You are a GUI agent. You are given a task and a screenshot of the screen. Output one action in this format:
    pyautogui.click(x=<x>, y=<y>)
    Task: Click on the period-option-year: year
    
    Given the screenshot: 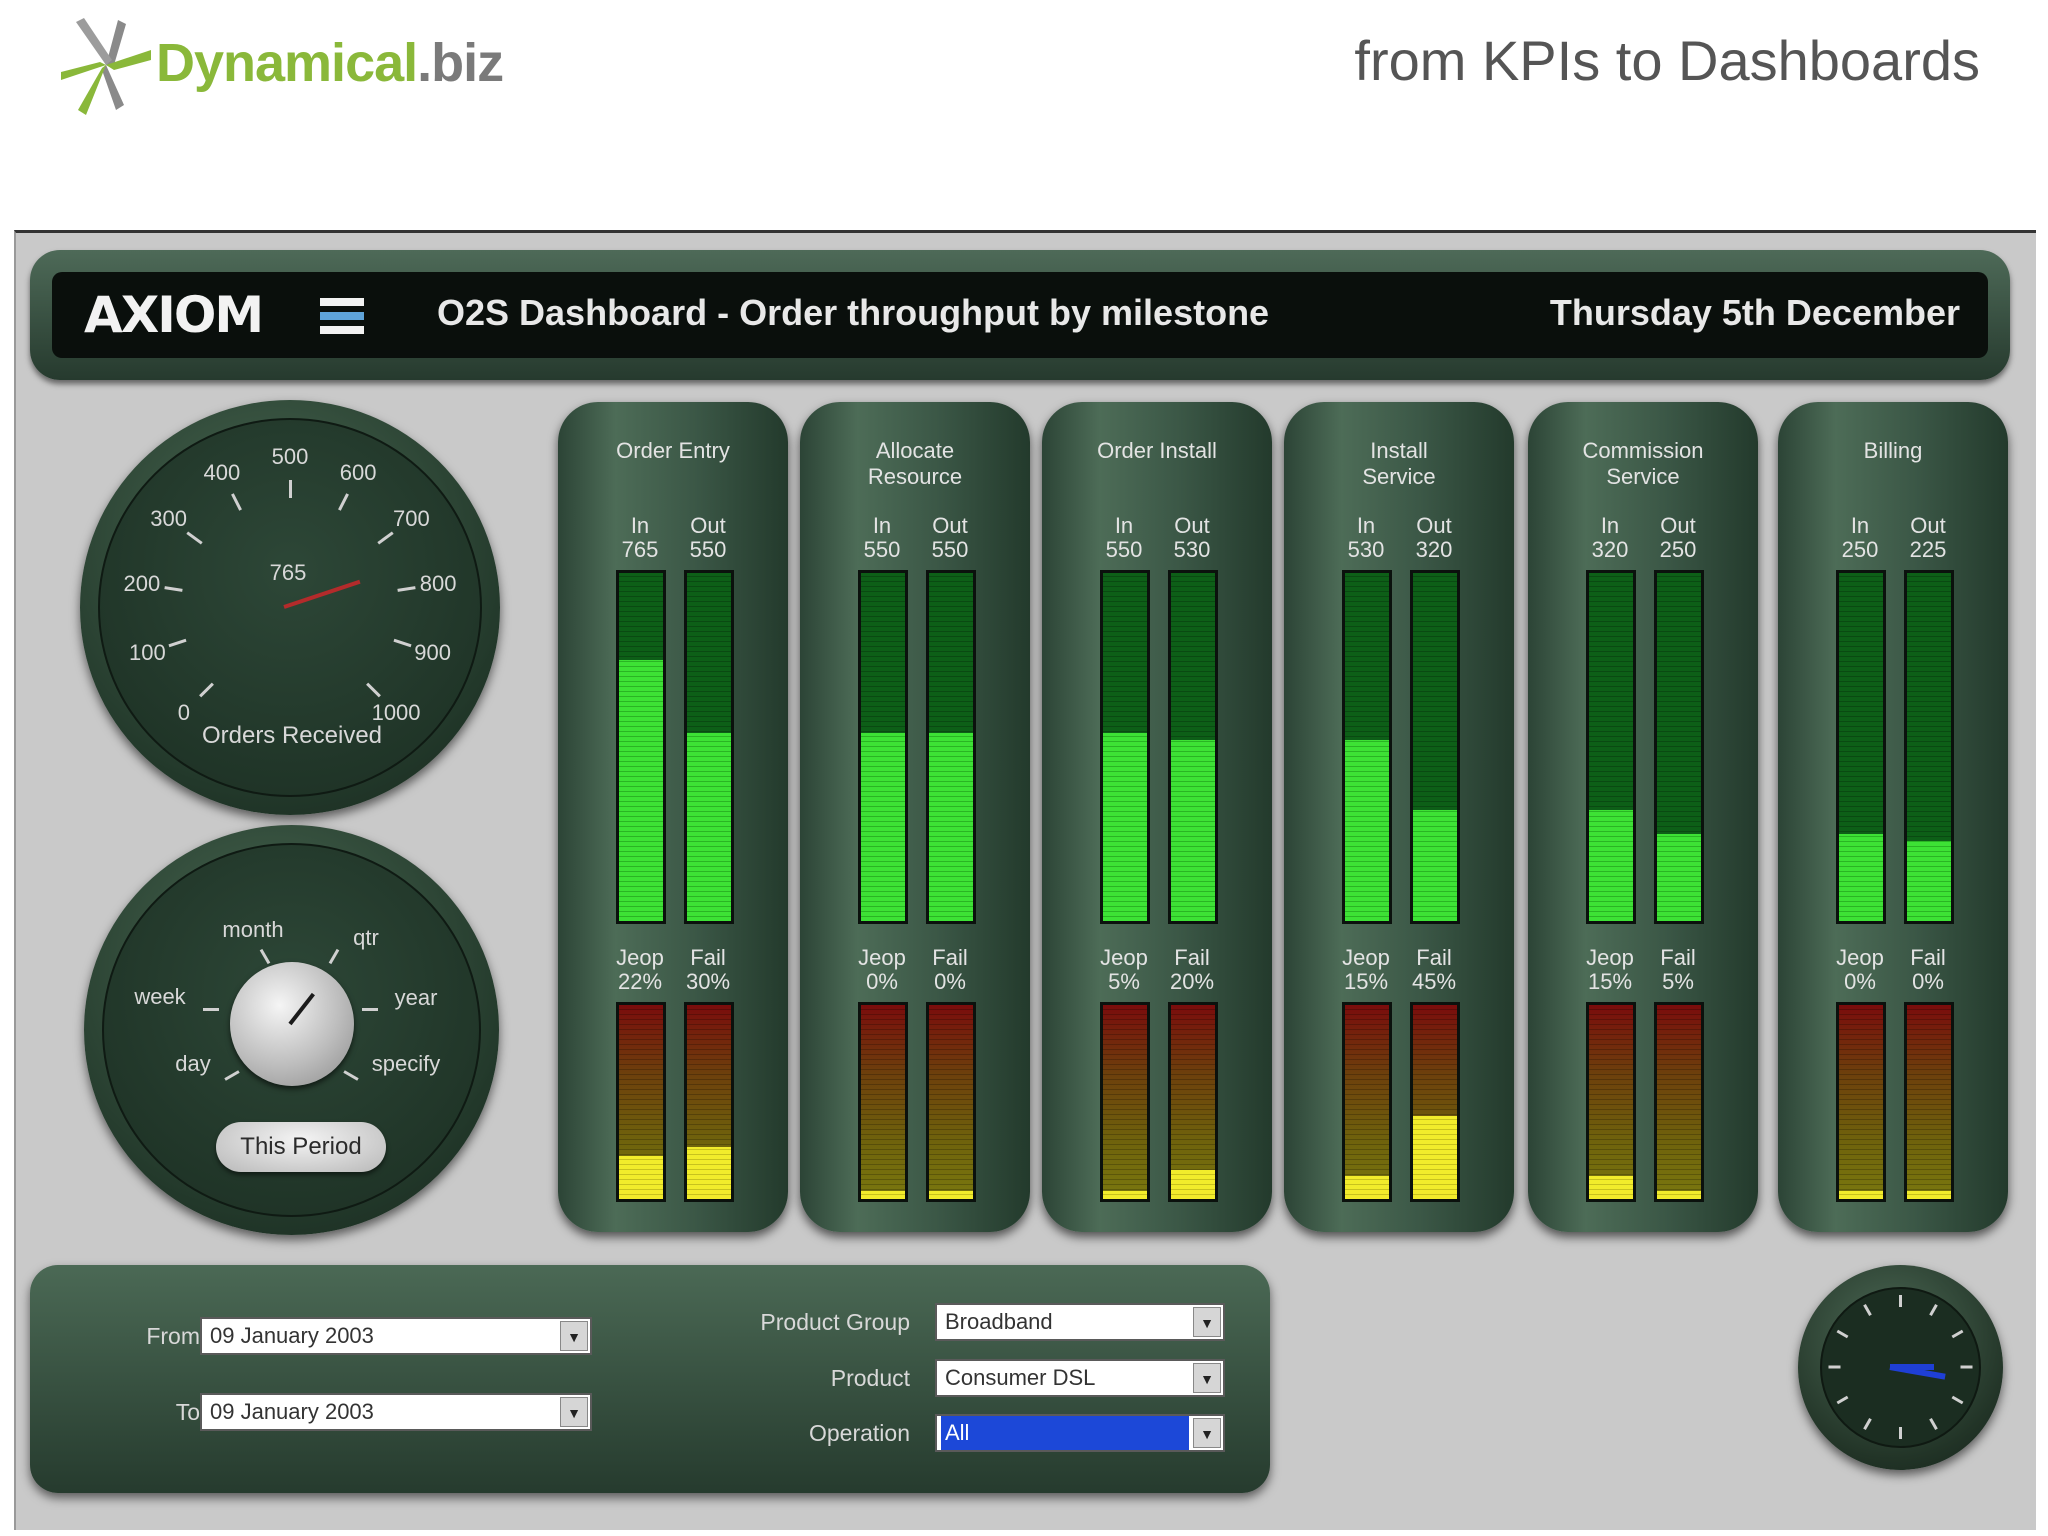 What is the action you would take?
    pyautogui.click(x=416, y=998)
    